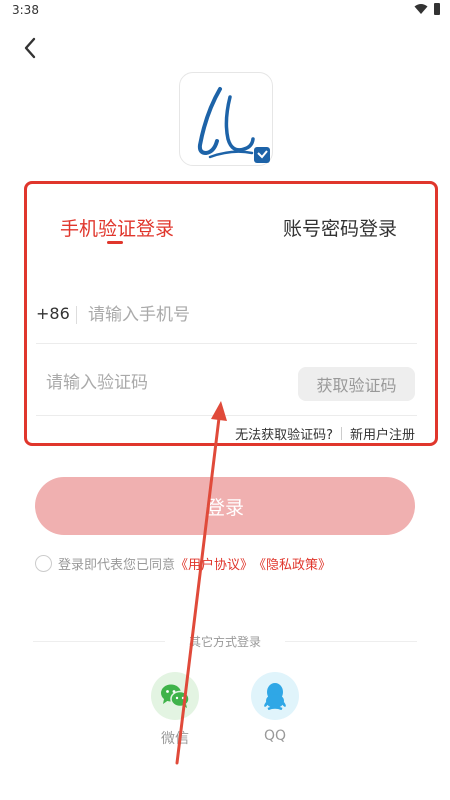 The height and width of the screenshot is (800, 450). I want to click on tab-phone-login: 手机验证登录, so click(117, 227).